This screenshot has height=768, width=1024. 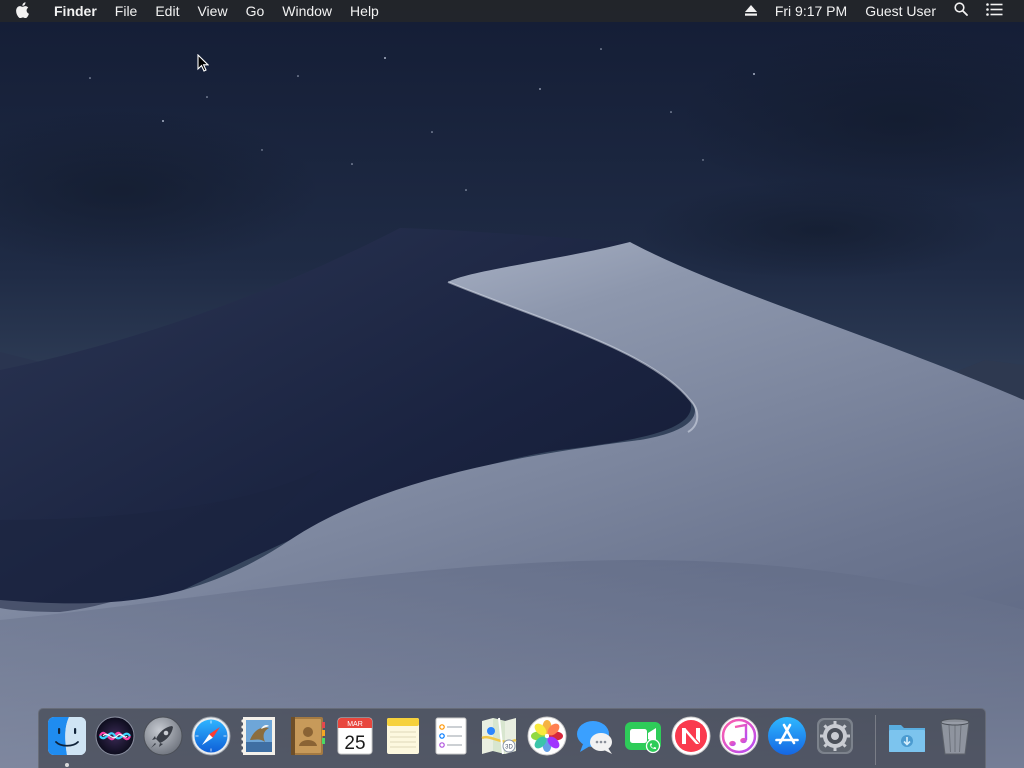 I want to click on dock-app-finder, so click(x=67, y=741).